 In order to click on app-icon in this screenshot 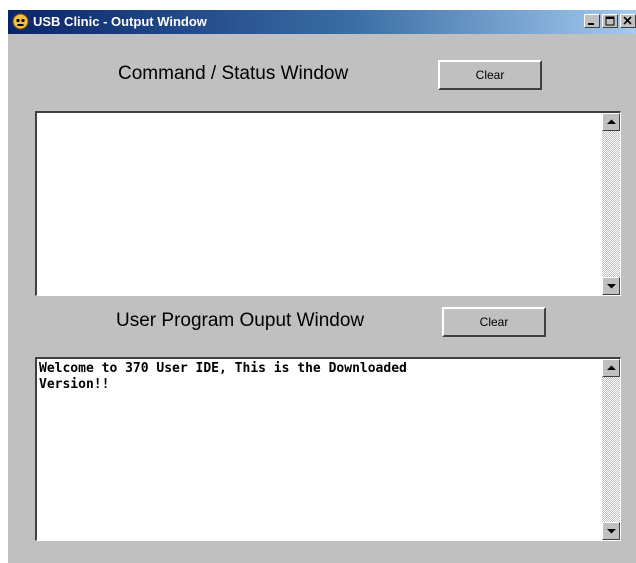, I will do `click(20, 21)`.